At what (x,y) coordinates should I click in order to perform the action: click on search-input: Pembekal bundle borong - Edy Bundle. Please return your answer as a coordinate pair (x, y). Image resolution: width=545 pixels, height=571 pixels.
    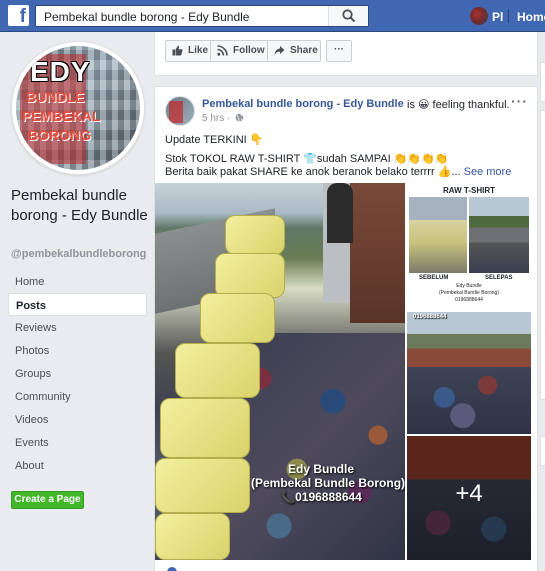
    Looking at the image, I should click on (202, 16).